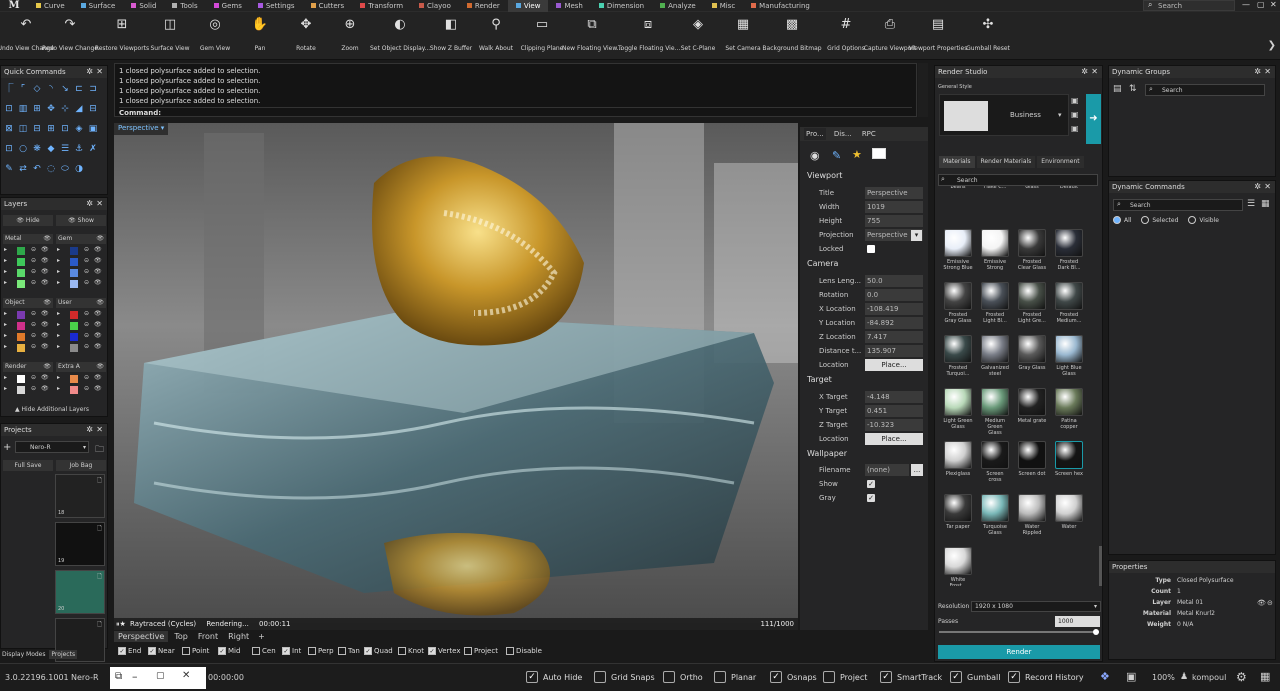 The height and width of the screenshot is (691, 1280). What do you see at coordinates (143, 6) in the screenshot?
I see `menu-tab-solid: Solid` at bounding box center [143, 6].